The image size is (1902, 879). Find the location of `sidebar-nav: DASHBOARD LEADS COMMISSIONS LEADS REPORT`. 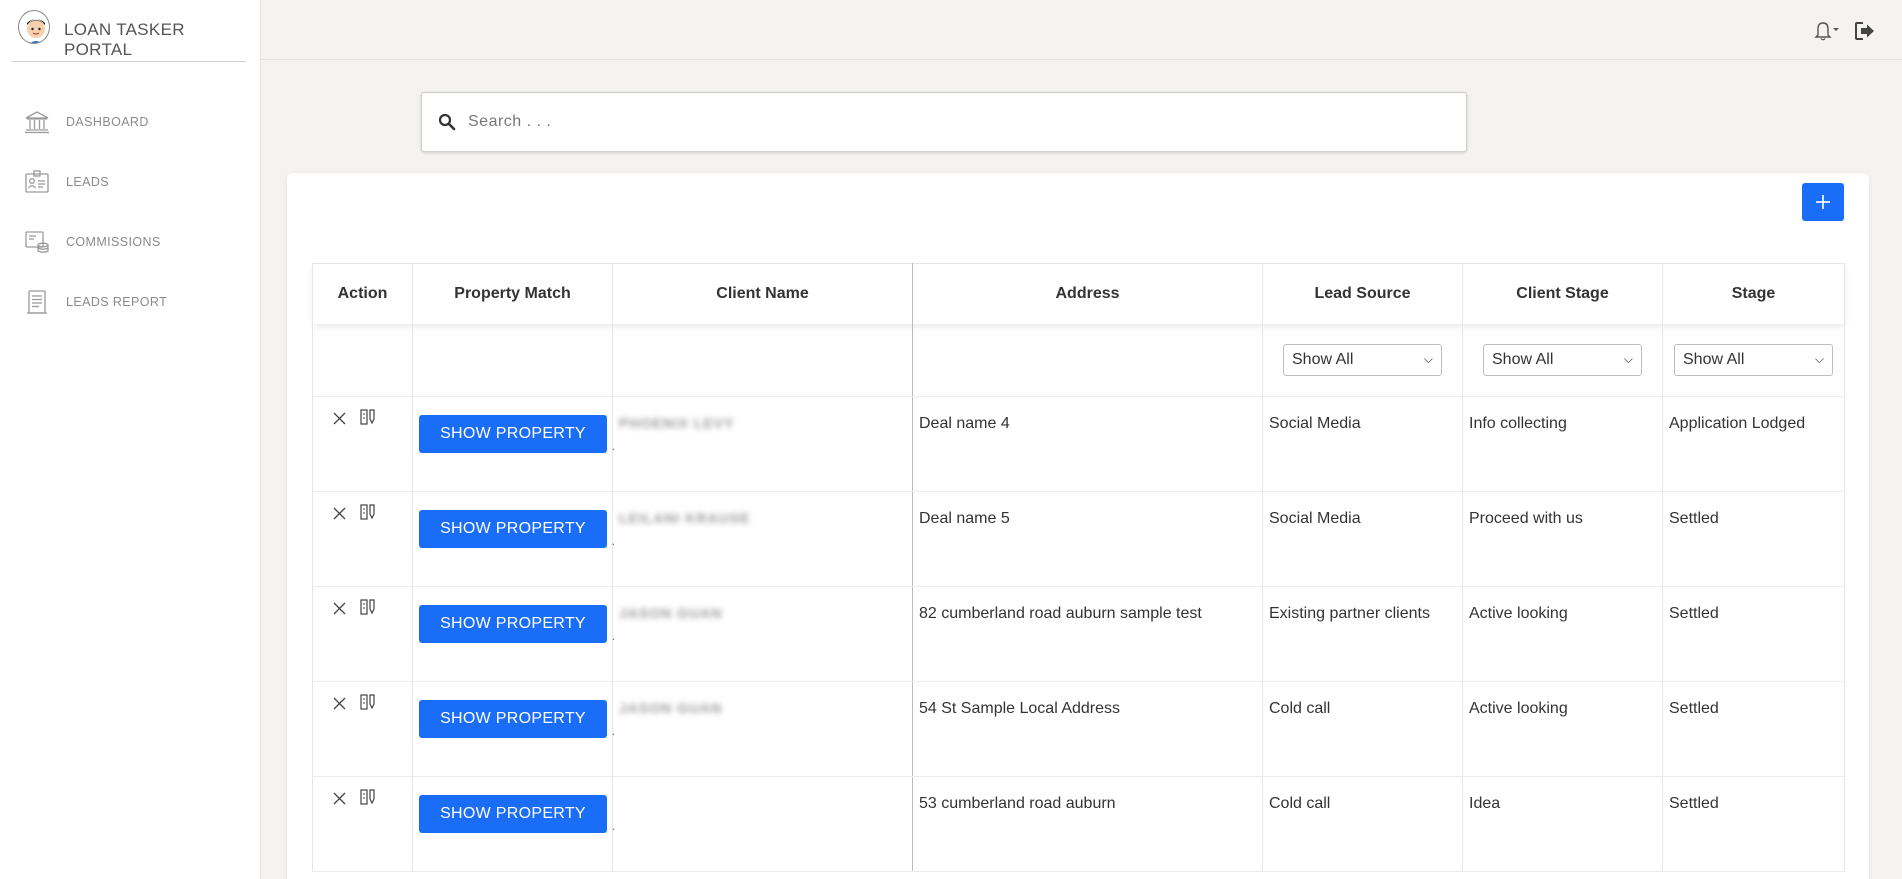

sidebar-nav: DASHBOARD LEADS COMMISSIONS LEADS REPORT is located at coordinates (130, 212).